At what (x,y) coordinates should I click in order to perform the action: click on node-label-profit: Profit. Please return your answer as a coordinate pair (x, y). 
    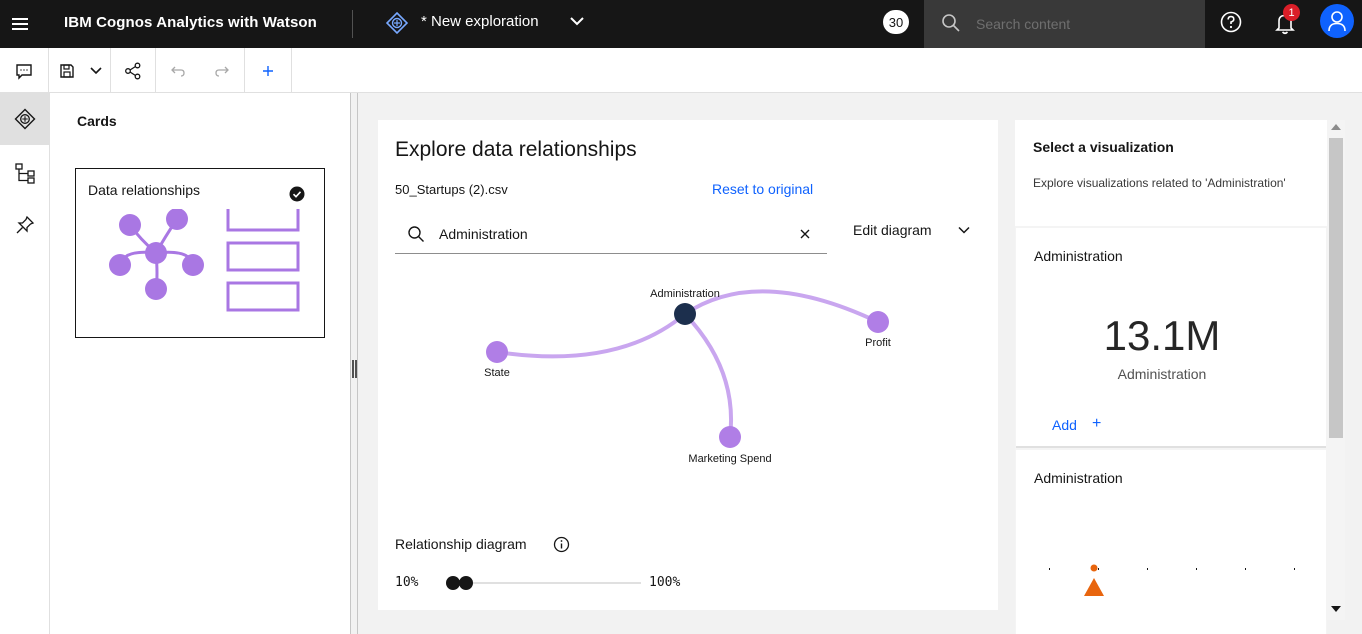
    Looking at the image, I should click on (878, 343).